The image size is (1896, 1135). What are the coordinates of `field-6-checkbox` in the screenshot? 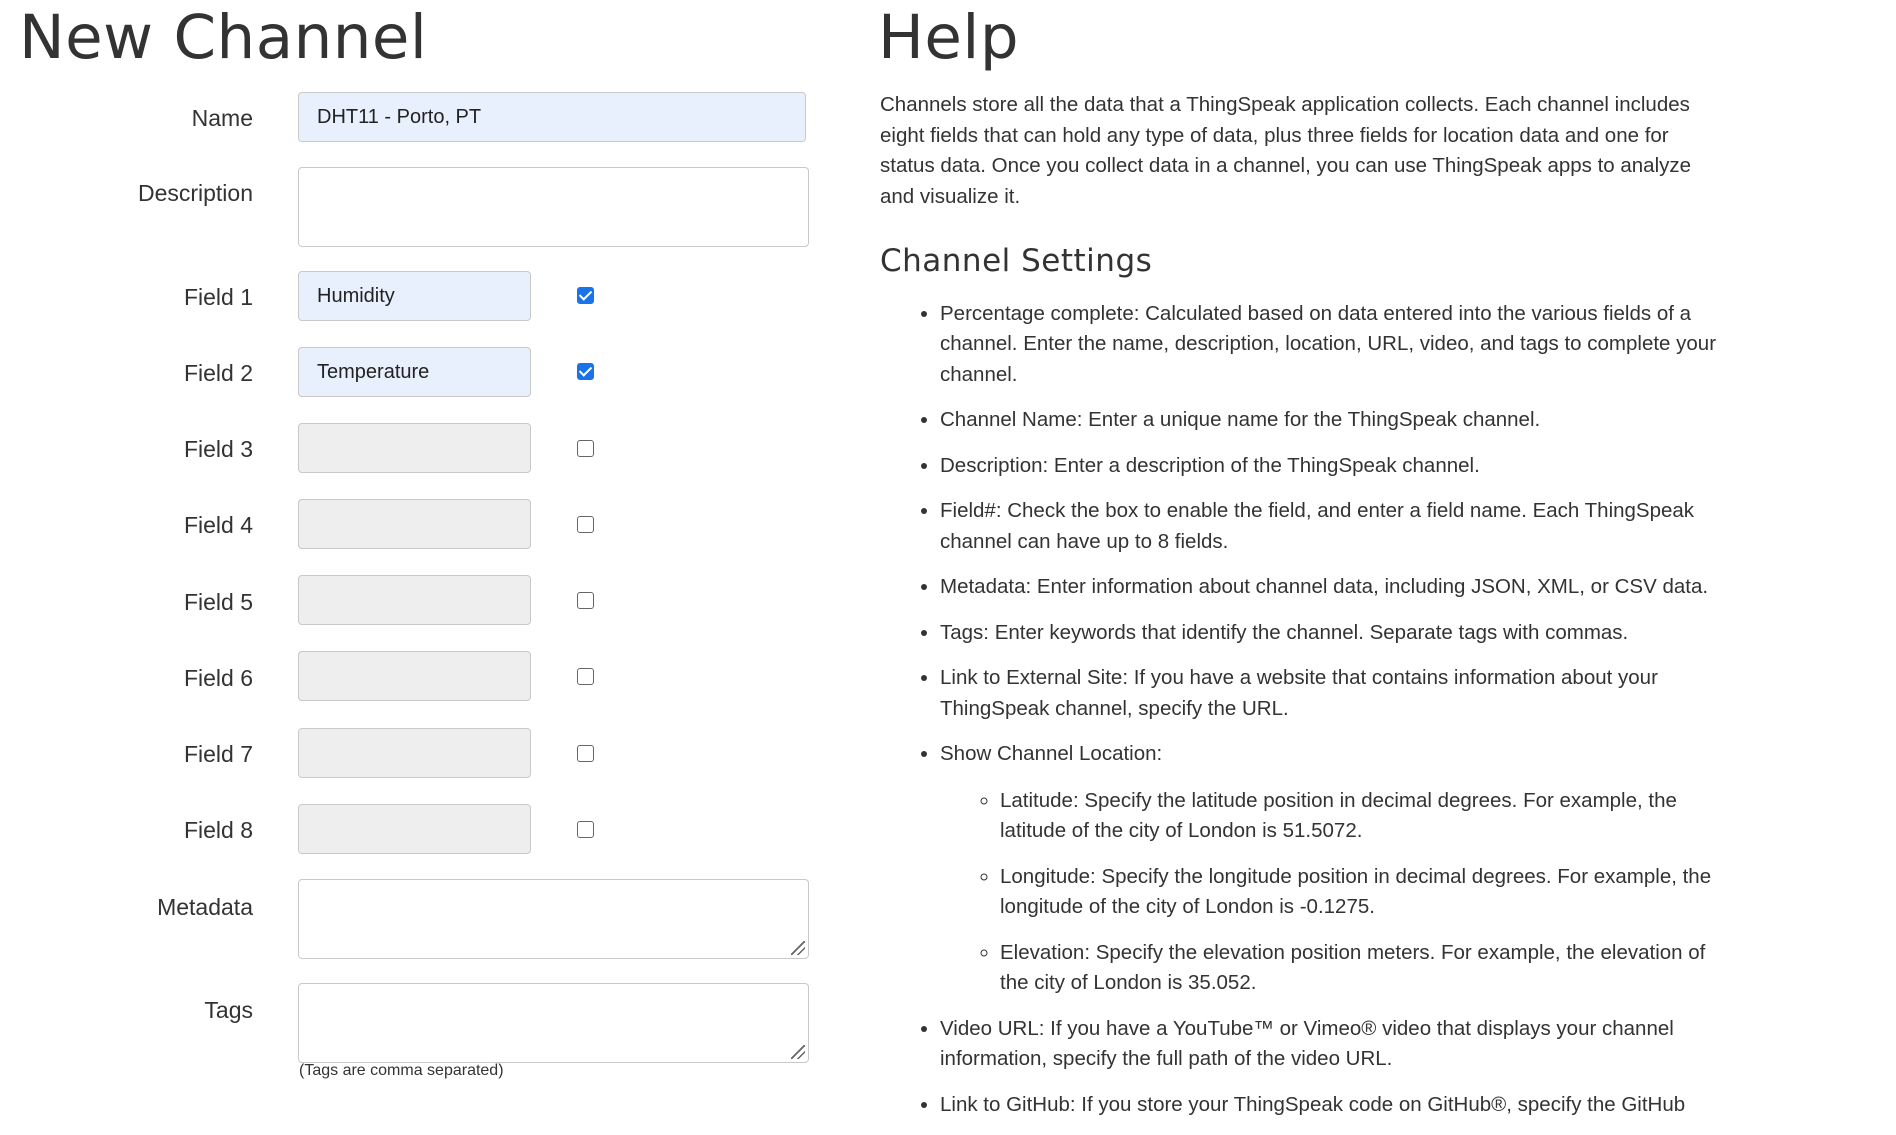 It's located at (585, 676).